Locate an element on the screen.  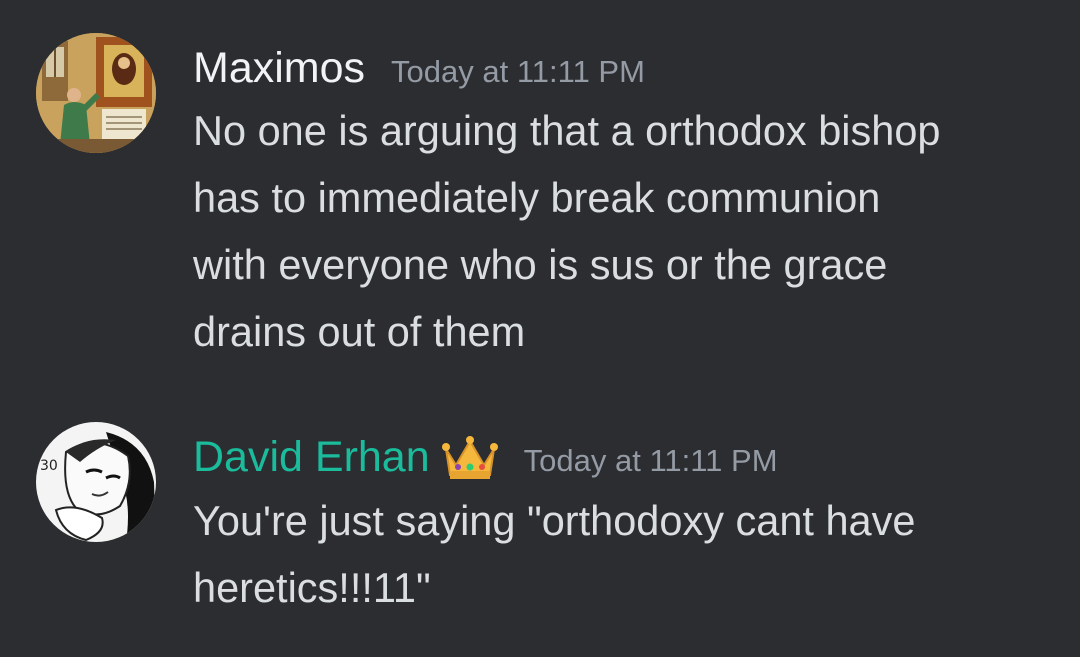
avatar-david-erhan: 30 is located at coordinates (96, 482).